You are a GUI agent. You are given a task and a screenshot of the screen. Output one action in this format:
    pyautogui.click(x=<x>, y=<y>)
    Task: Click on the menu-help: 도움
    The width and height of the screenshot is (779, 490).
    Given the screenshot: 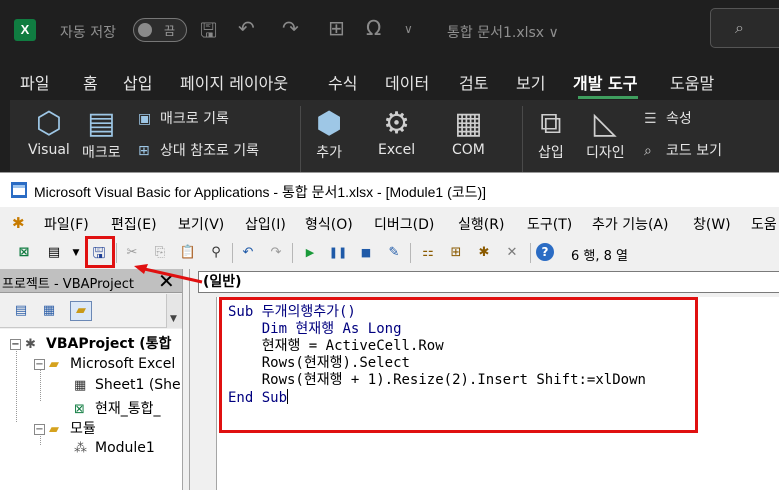 What is the action you would take?
    pyautogui.click(x=764, y=224)
    